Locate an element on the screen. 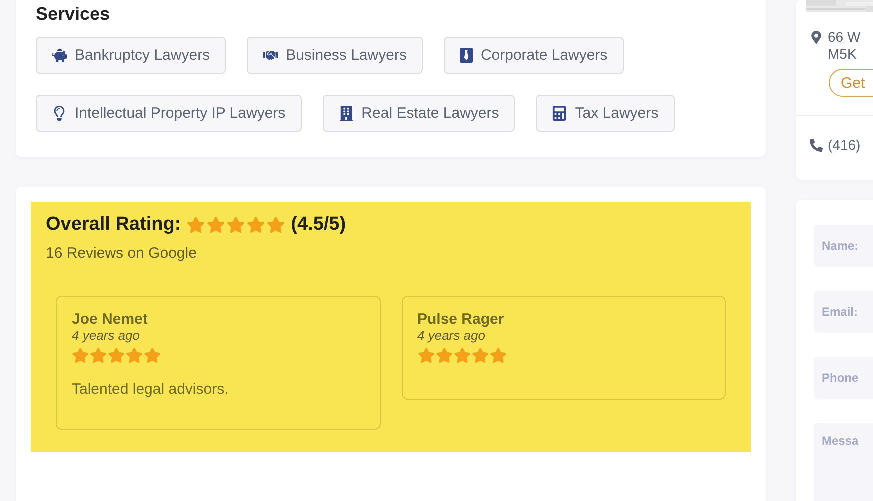 Image resolution: width=873 pixels, height=501 pixels. calculator-icon is located at coordinates (560, 113).